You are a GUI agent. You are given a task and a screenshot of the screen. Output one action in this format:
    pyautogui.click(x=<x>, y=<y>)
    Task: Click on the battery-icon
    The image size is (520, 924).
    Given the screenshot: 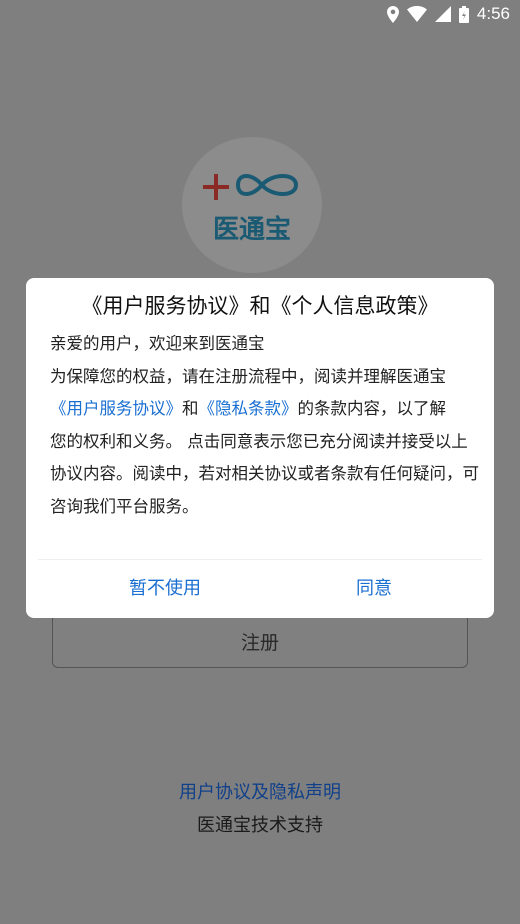 What is the action you would take?
    pyautogui.click(x=463, y=14)
    